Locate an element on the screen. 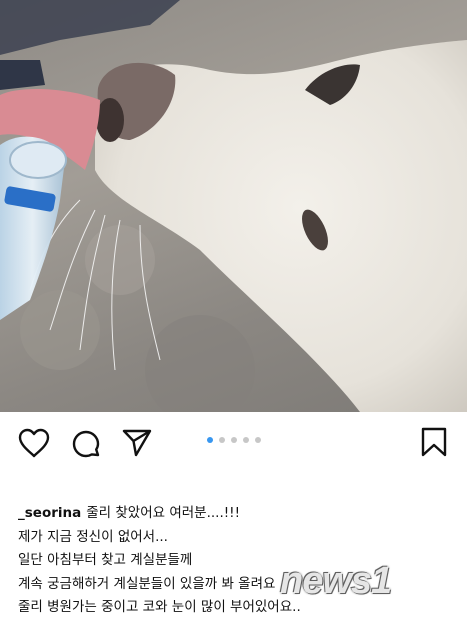 Image resolution: width=467 pixels, height=628 pixels. username-link: _seorina is located at coordinates (49, 513).